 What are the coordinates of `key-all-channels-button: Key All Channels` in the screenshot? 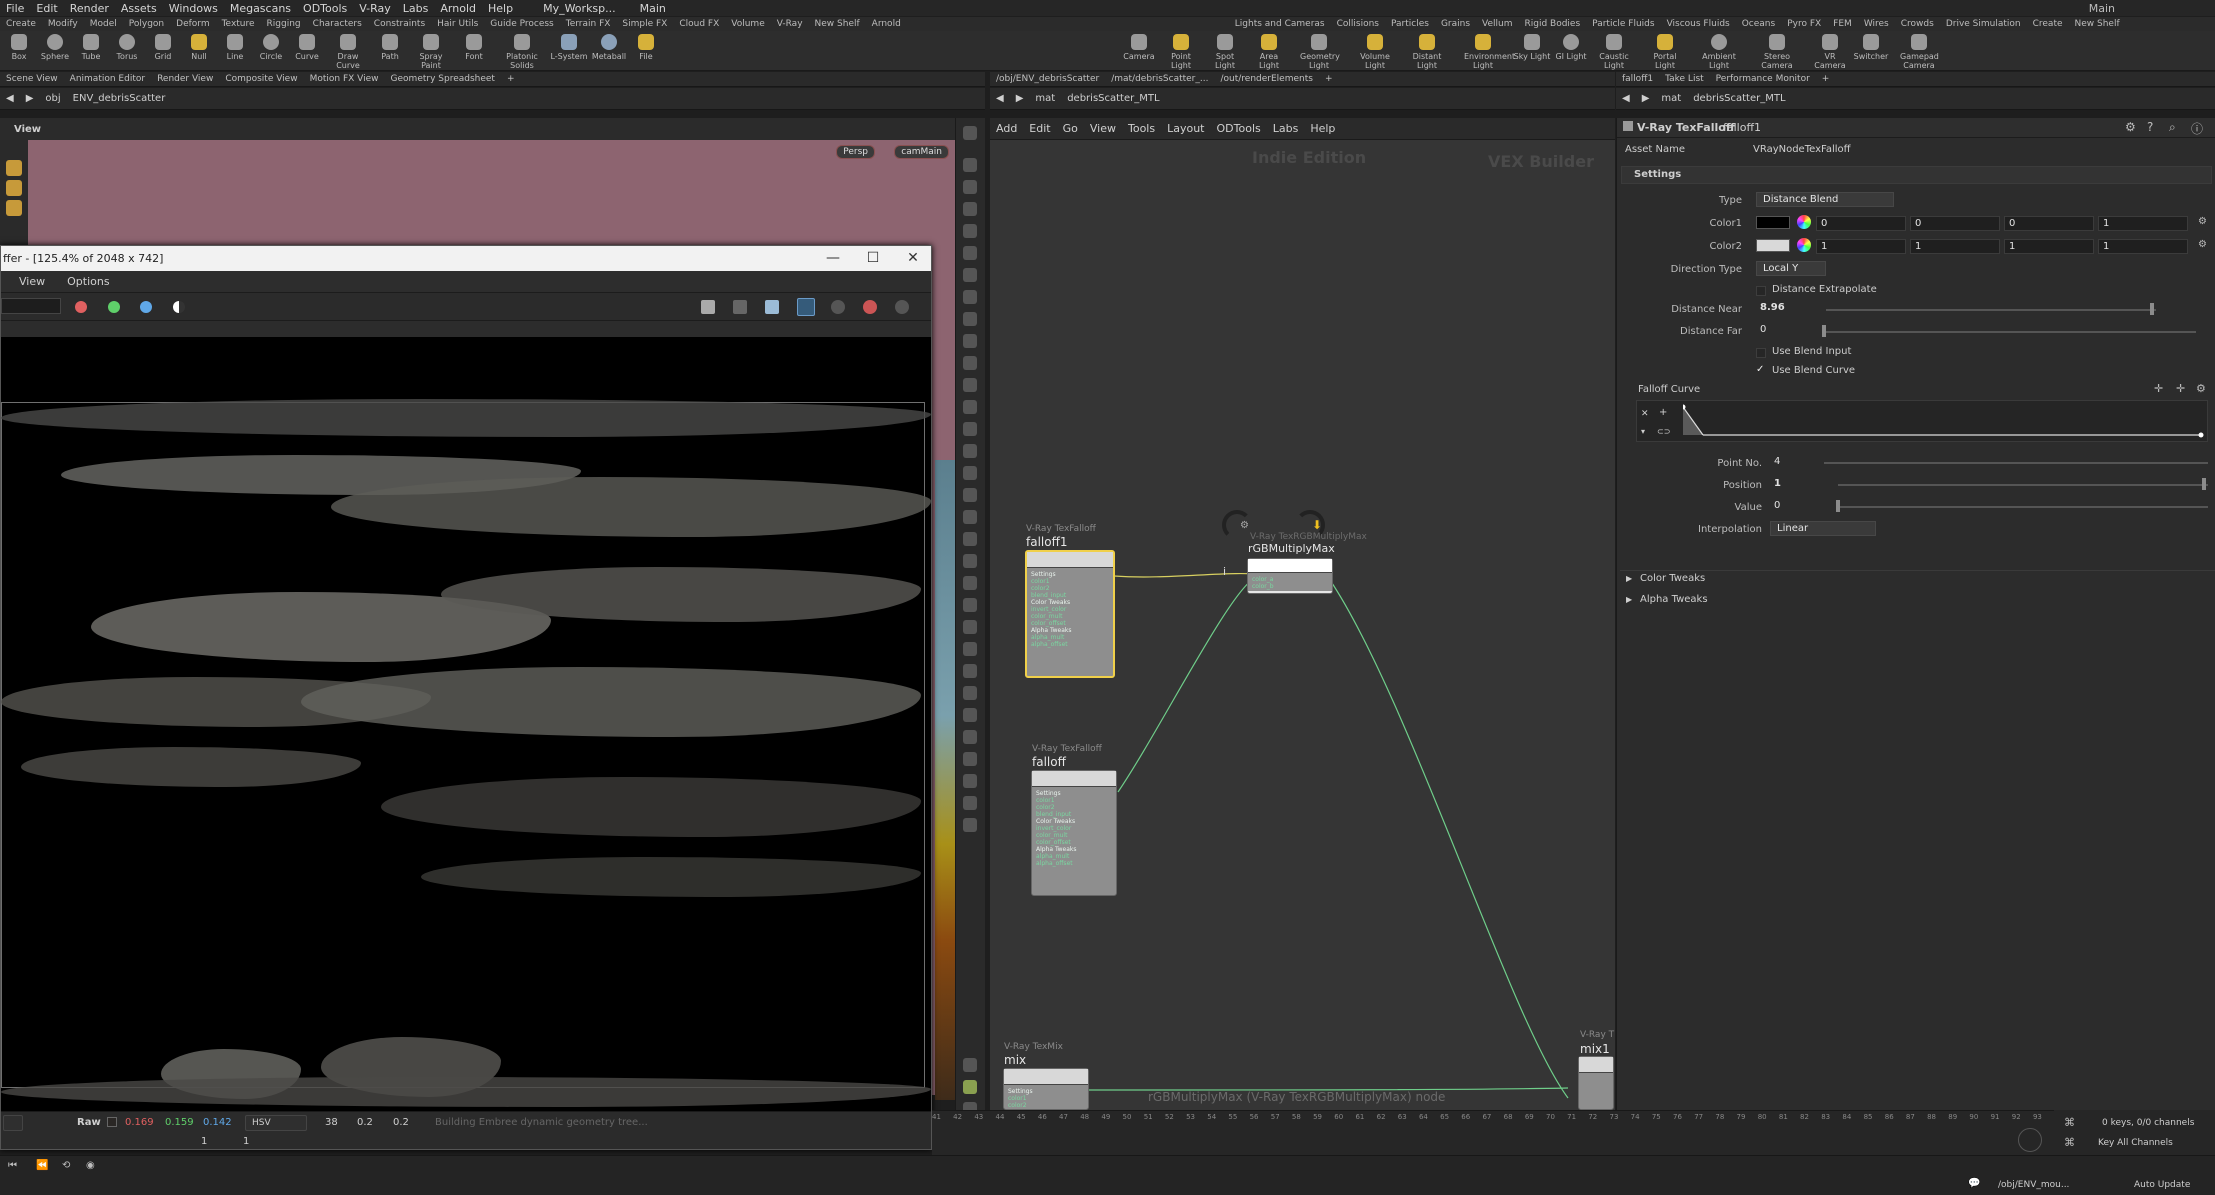 It's located at (2135, 1143).